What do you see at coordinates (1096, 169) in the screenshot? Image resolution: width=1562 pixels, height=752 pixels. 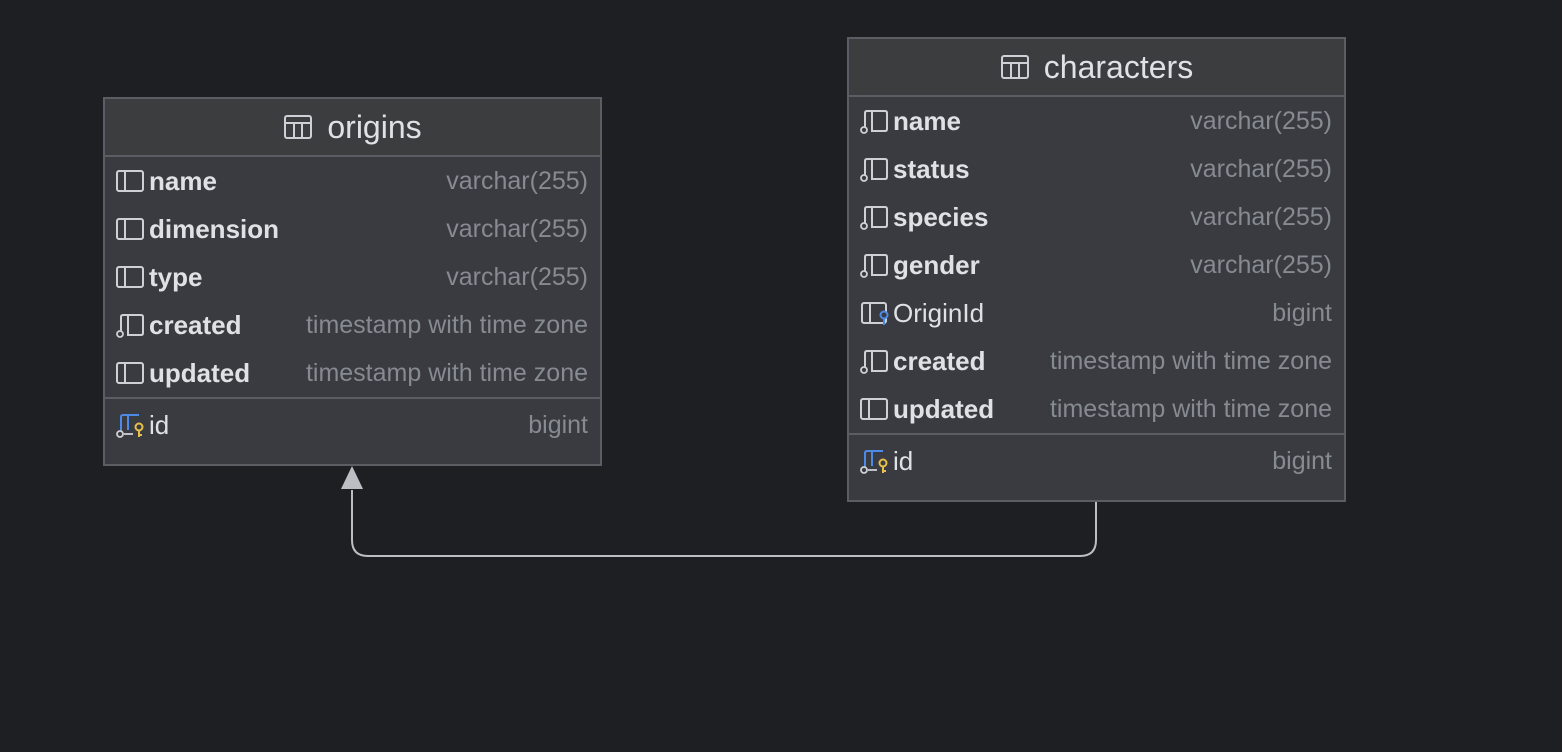 I see `column-row-status: status varchar(255)` at bounding box center [1096, 169].